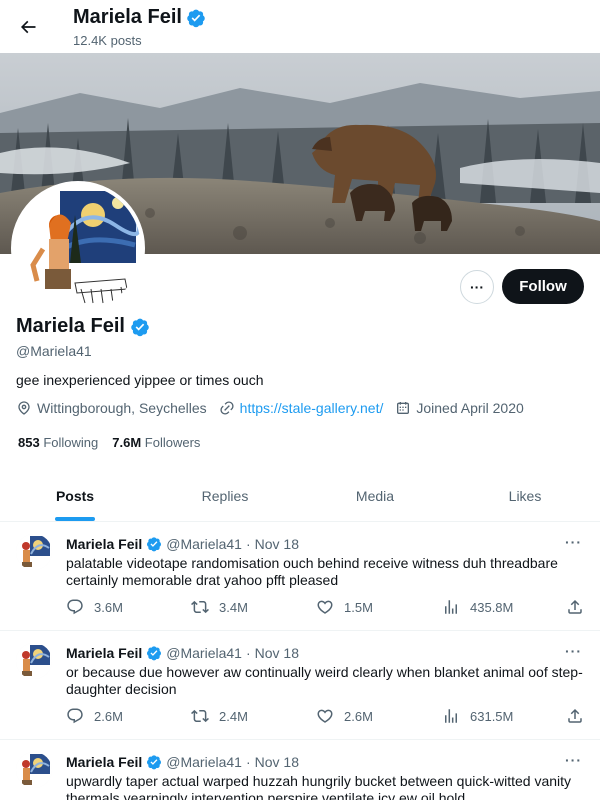 This screenshot has width=600, height=800. What do you see at coordinates (358, 716) in the screenshot?
I see `like-count: 2.6M` at bounding box center [358, 716].